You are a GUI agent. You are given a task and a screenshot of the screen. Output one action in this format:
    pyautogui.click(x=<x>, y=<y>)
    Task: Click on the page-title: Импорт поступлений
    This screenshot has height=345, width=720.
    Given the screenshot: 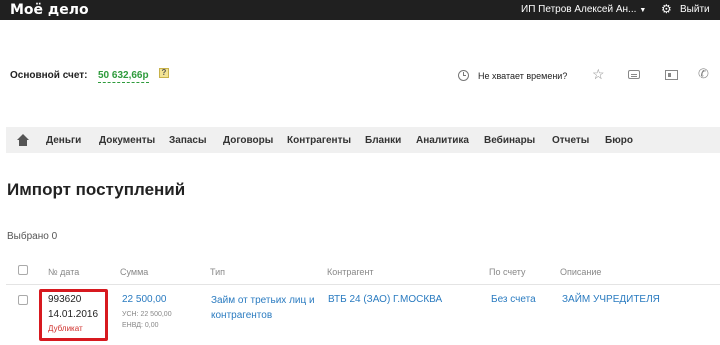 What is the action you would take?
    pyautogui.click(x=96, y=189)
    